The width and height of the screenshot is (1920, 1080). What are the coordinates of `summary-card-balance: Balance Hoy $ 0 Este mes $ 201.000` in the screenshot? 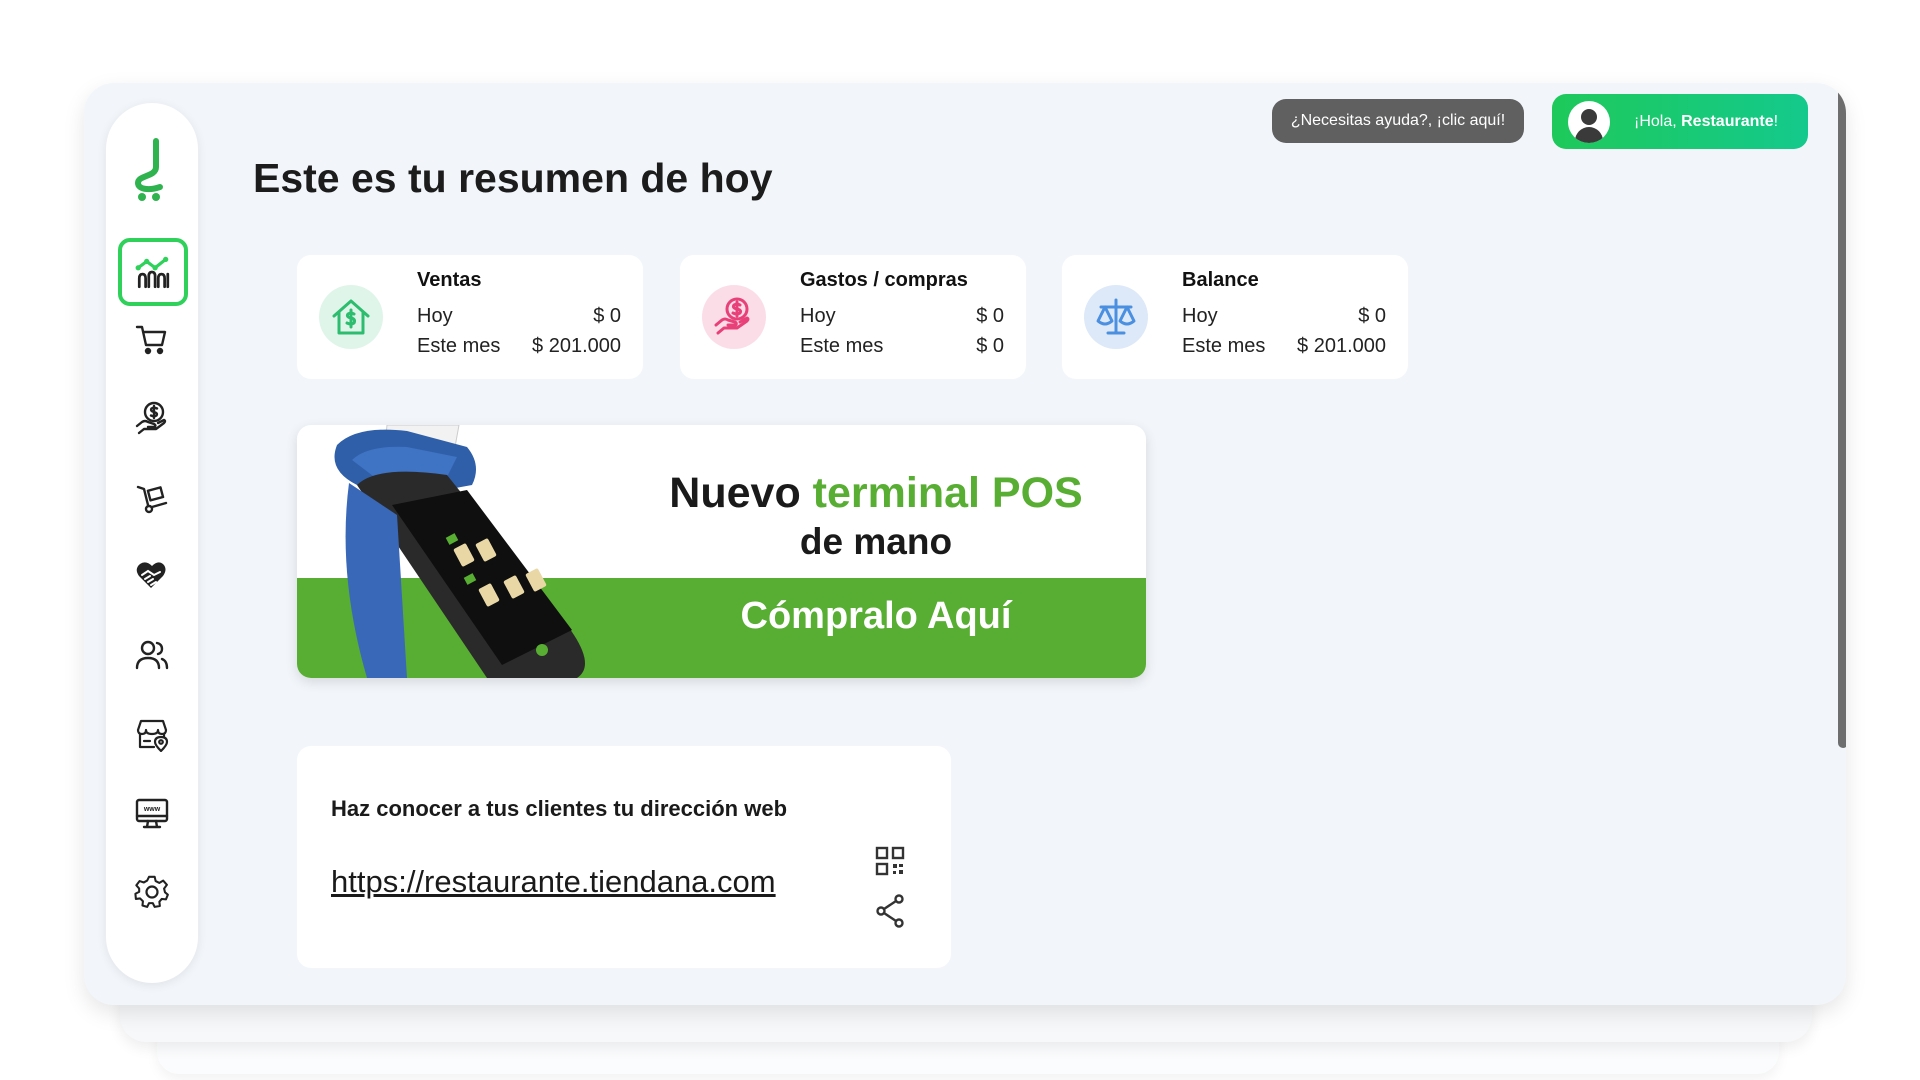 It's located at (1235, 317).